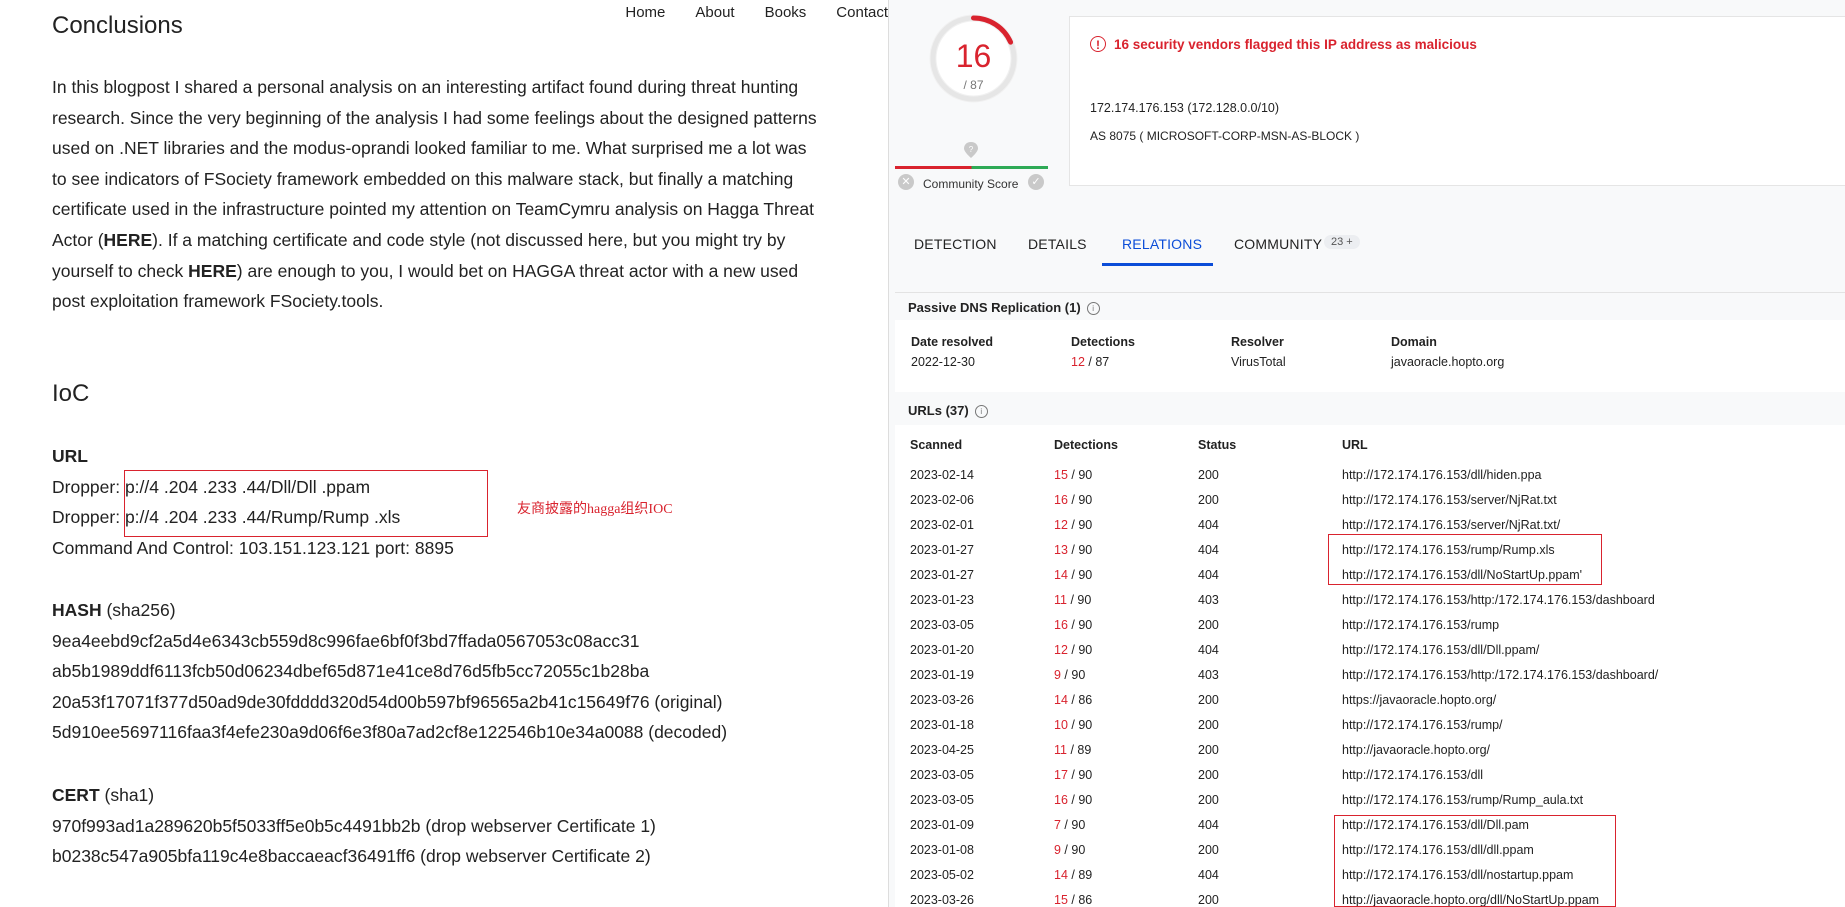 Image resolution: width=1845 pixels, height=907 pixels. I want to click on url-link: http://javaoracle.hopto.org/, so click(1416, 750).